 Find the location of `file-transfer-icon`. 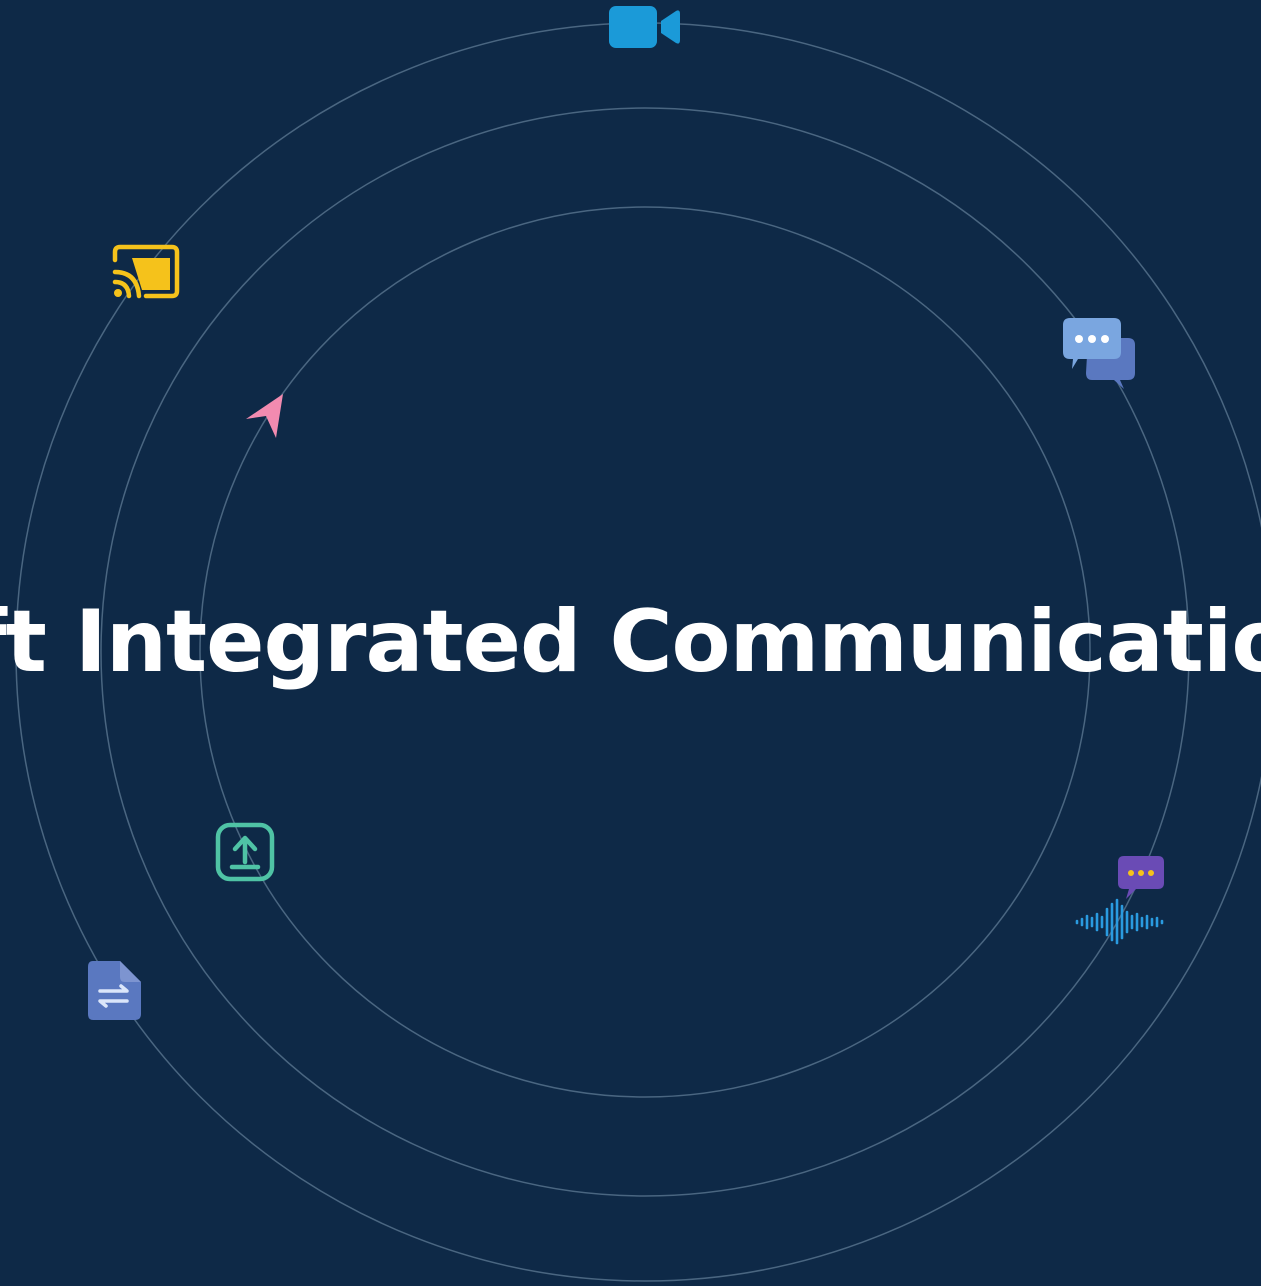

file-transfer-icon is located at coordinates (115, 991).